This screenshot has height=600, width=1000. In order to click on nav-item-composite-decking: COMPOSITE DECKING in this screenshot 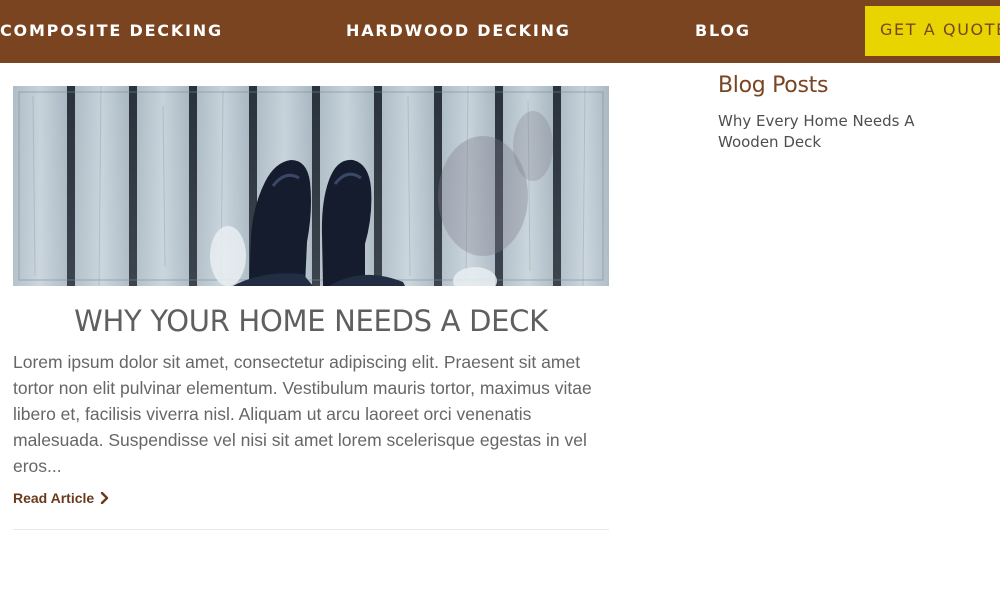, I will do `click(111, 30)`.